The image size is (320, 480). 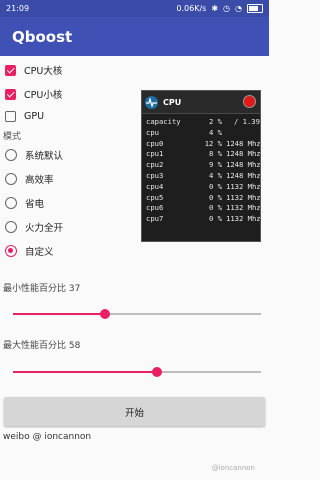 I want to click on stat-row: cpu3 4 % 1248 Mhz, so click(x=203, y=175).